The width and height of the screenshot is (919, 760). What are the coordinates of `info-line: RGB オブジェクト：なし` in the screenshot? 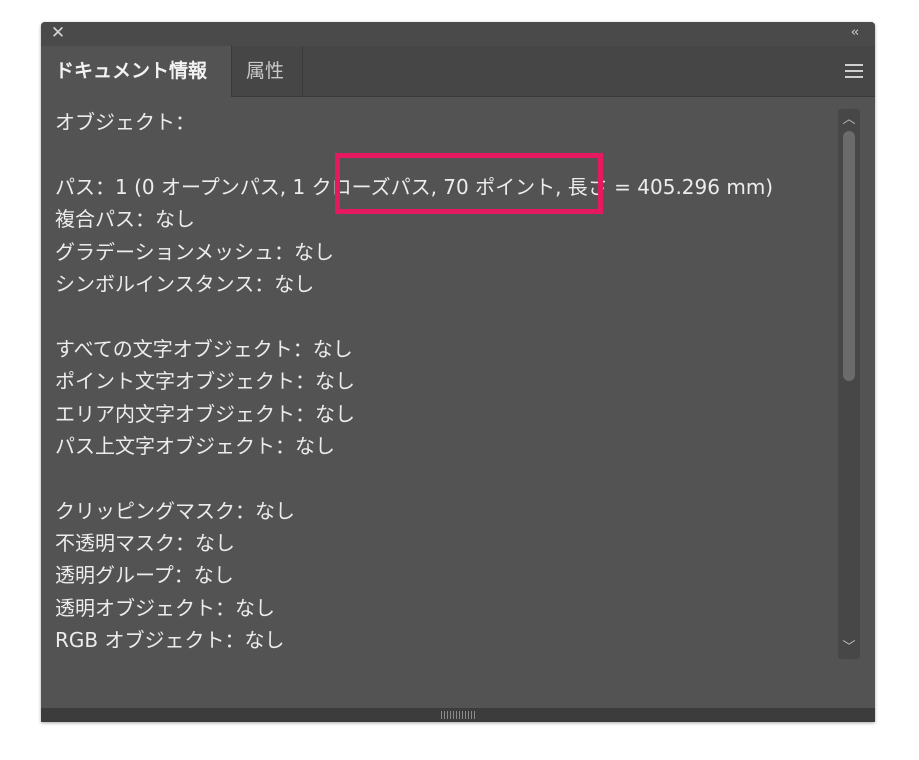 It's located at (170, 640).